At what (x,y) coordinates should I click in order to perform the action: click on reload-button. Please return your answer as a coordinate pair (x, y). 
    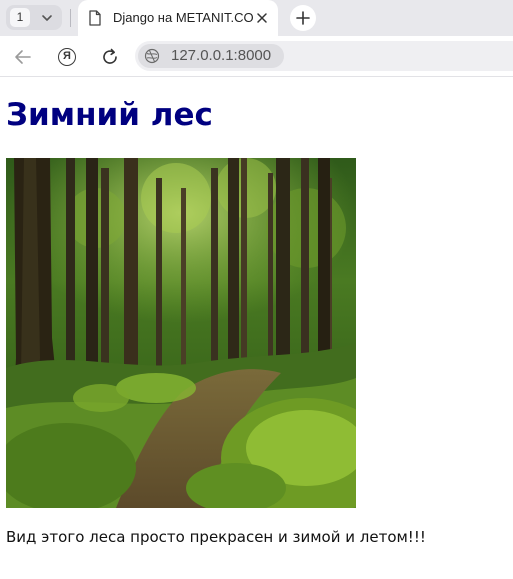
    Looking at the image, I should click on (110, 57).